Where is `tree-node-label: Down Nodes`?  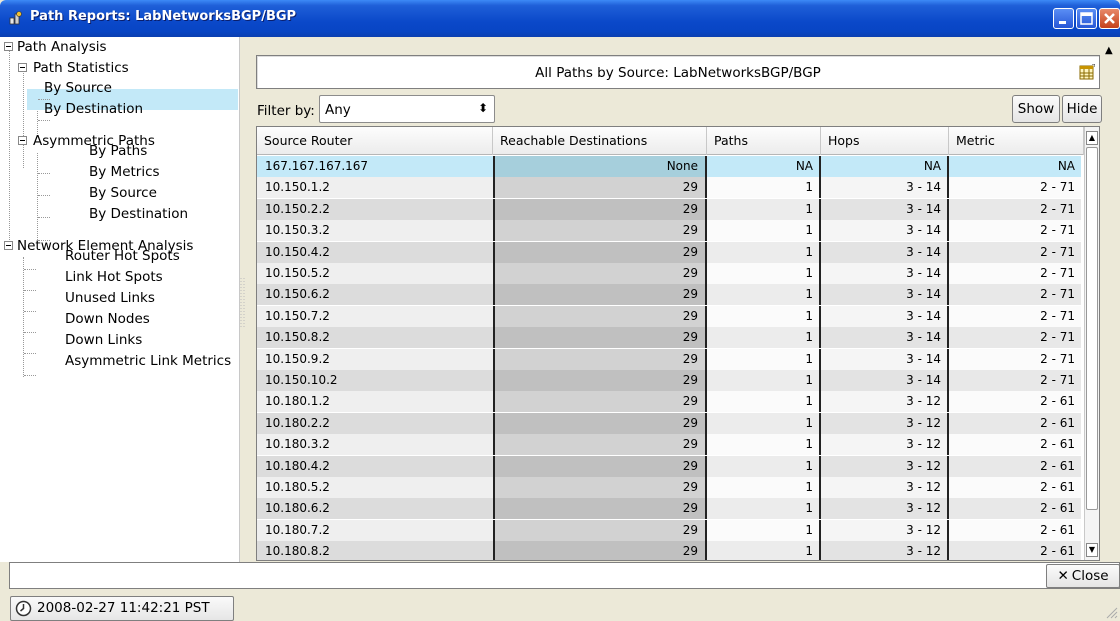 tree-node-label: Down Nodes is located at coordinates (107, 319).